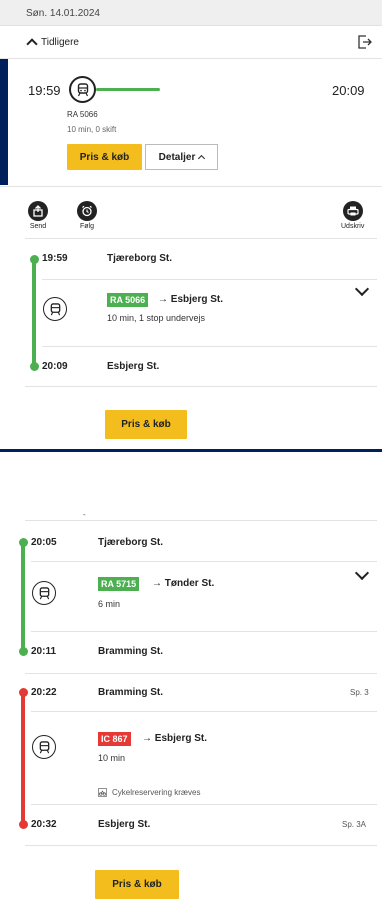  Describe the element at coordinates (191, 450) in the screenshot. I see `section-divider` at that location.